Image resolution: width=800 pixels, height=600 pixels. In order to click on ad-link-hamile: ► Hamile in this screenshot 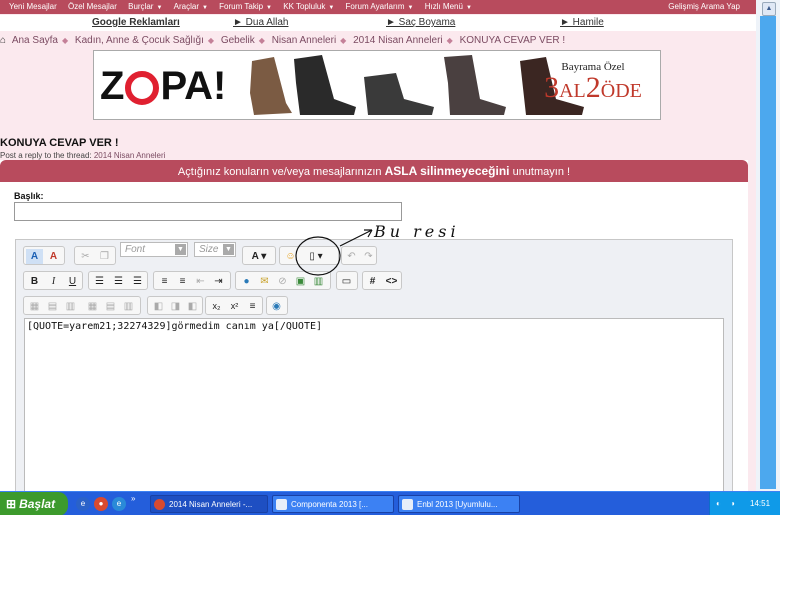, I will do `click(582, 23)`.